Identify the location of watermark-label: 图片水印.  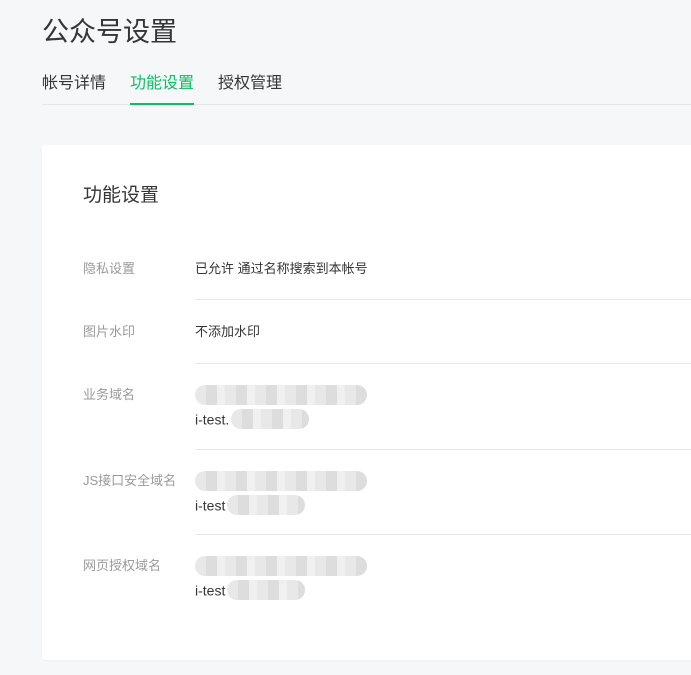
(109, 331).